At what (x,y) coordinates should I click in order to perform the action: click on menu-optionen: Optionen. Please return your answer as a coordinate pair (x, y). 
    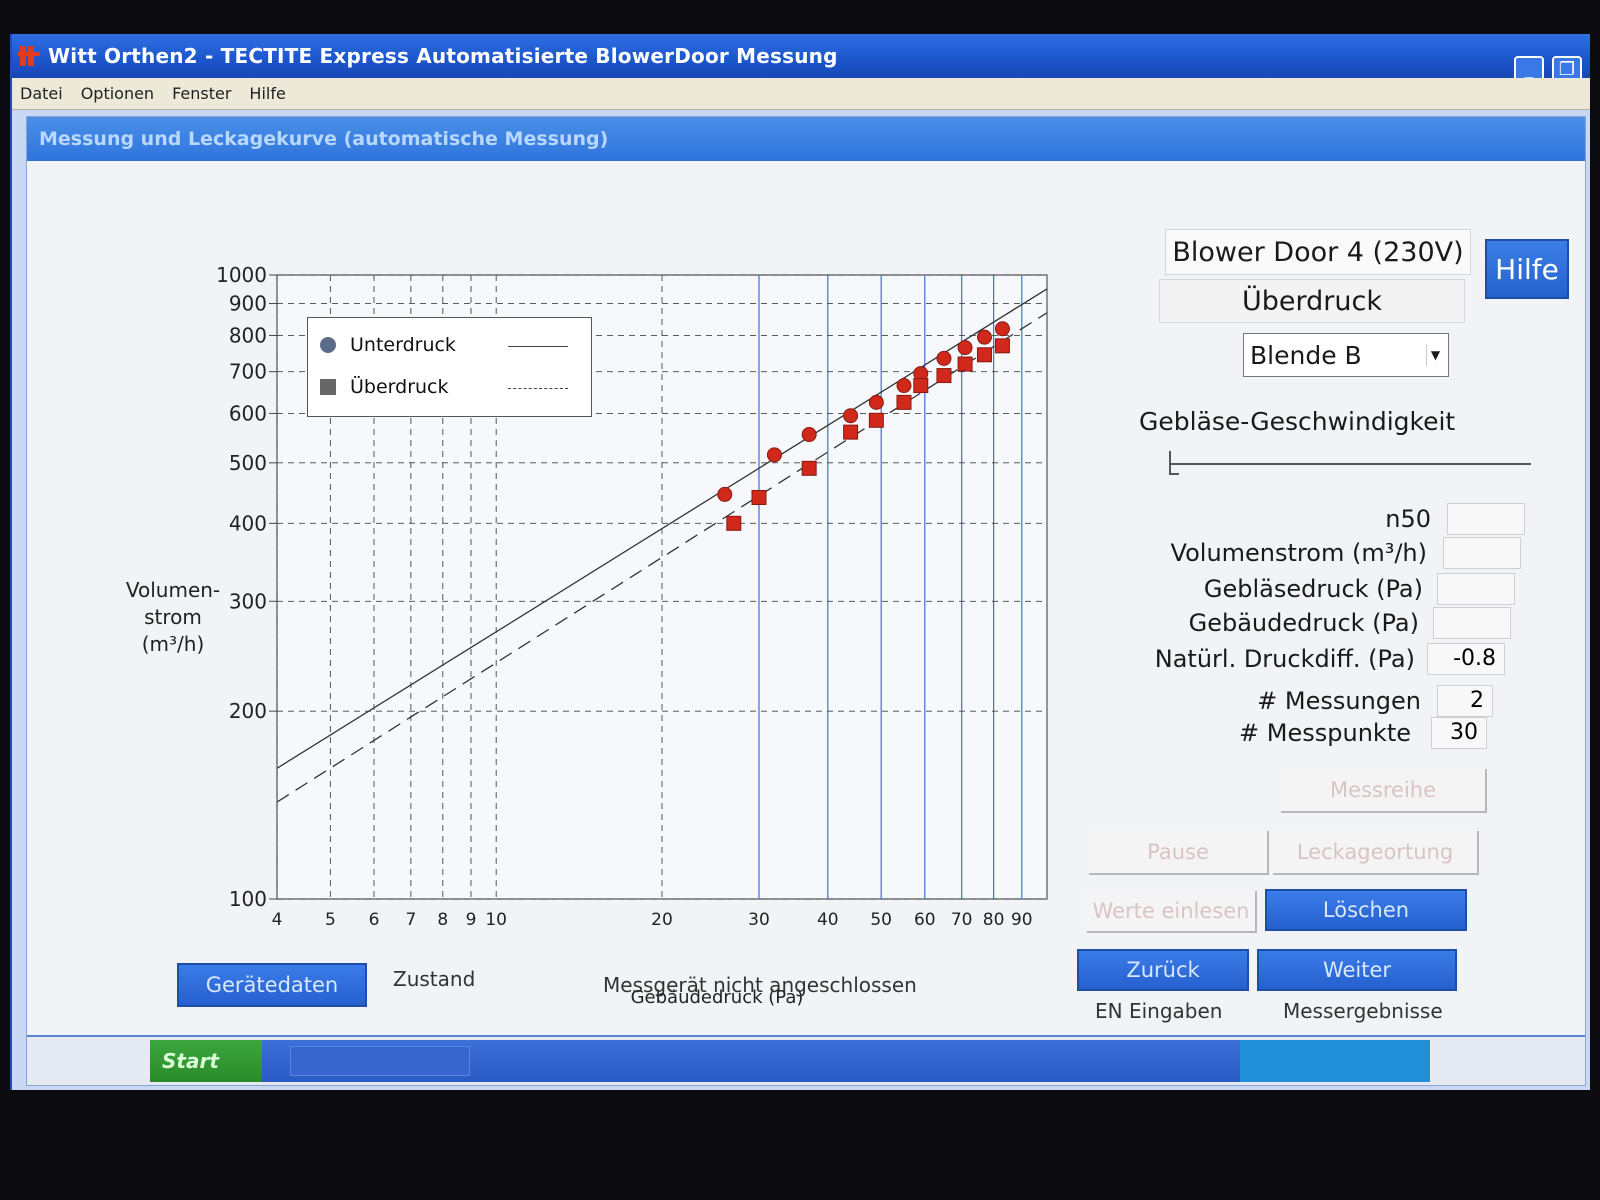
    Looking at the image, I should click on (117, 93).